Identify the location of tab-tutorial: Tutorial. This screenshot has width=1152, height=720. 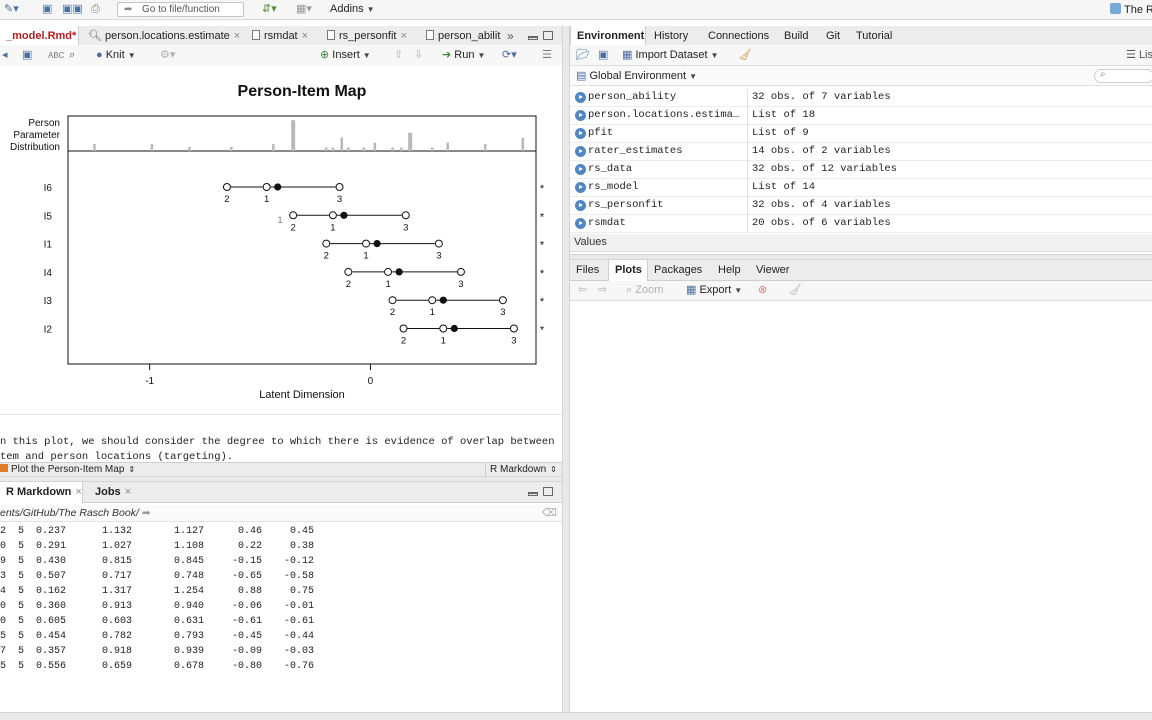
(880, 36).